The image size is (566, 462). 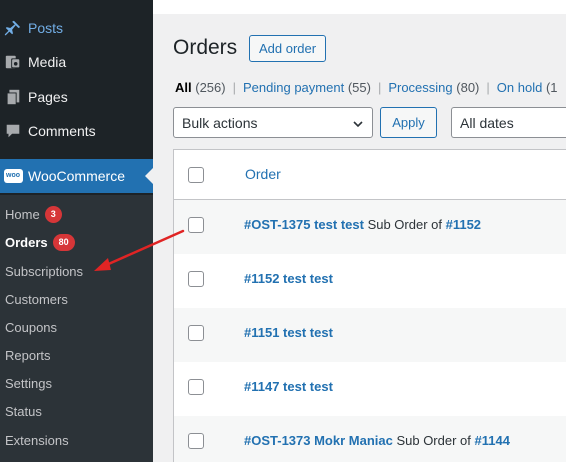 What do you see at coordinates (76, 97) in the screenshot?
I see `menu-item-pages: Pages` at bounding box center [76, 97].